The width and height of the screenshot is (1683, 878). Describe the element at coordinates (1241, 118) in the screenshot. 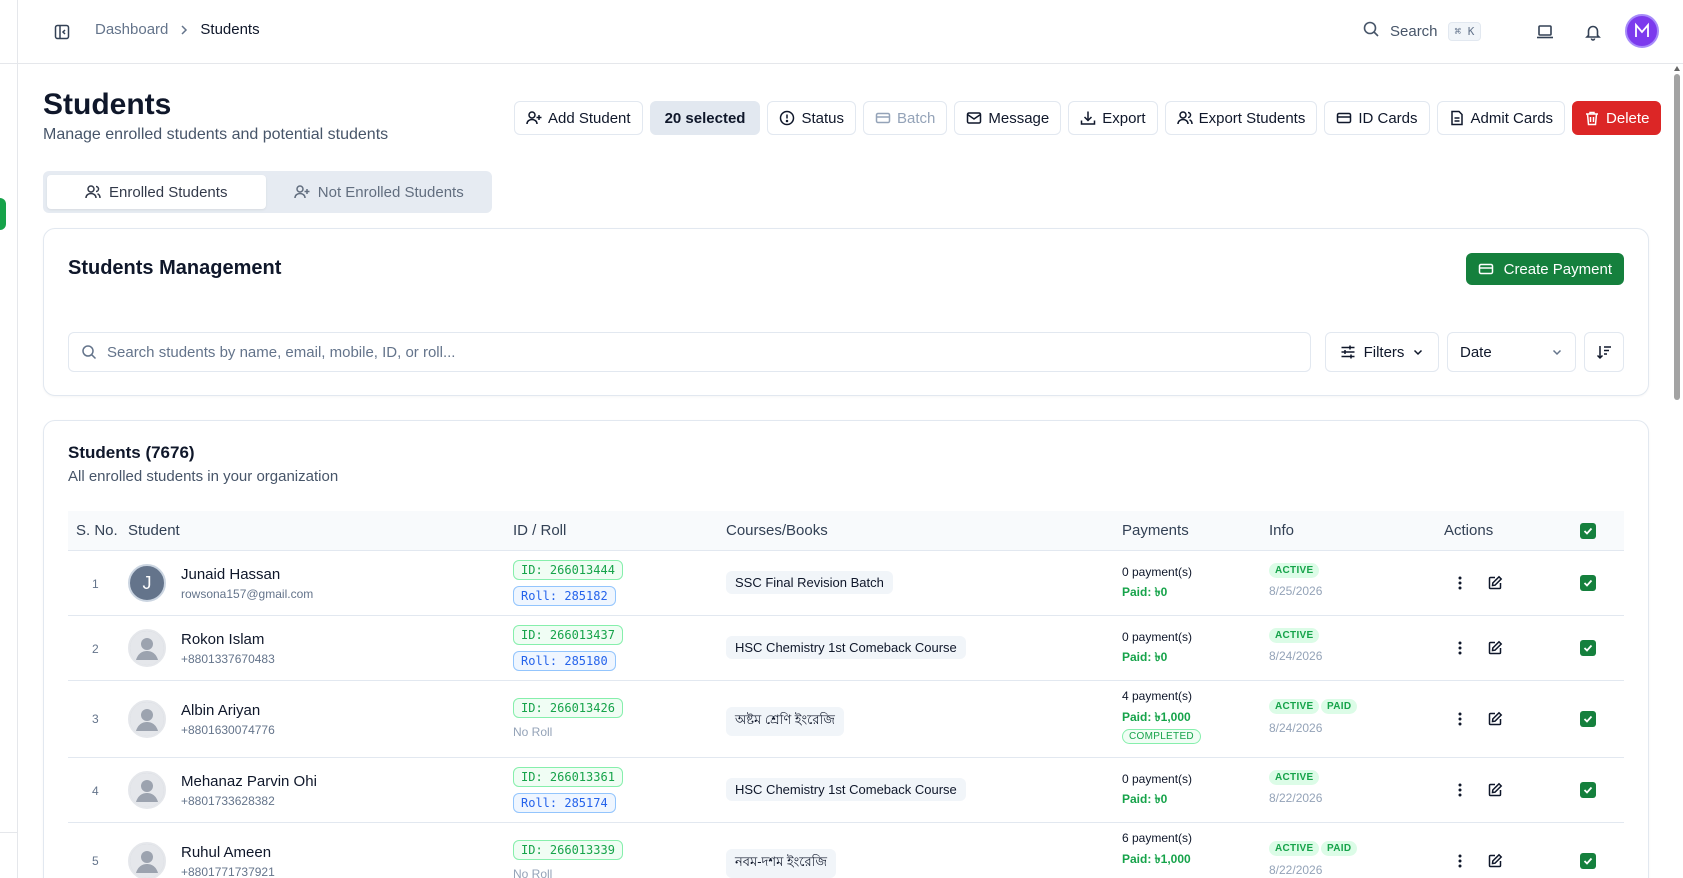

I see `export-students-button: Export Students` at that location.